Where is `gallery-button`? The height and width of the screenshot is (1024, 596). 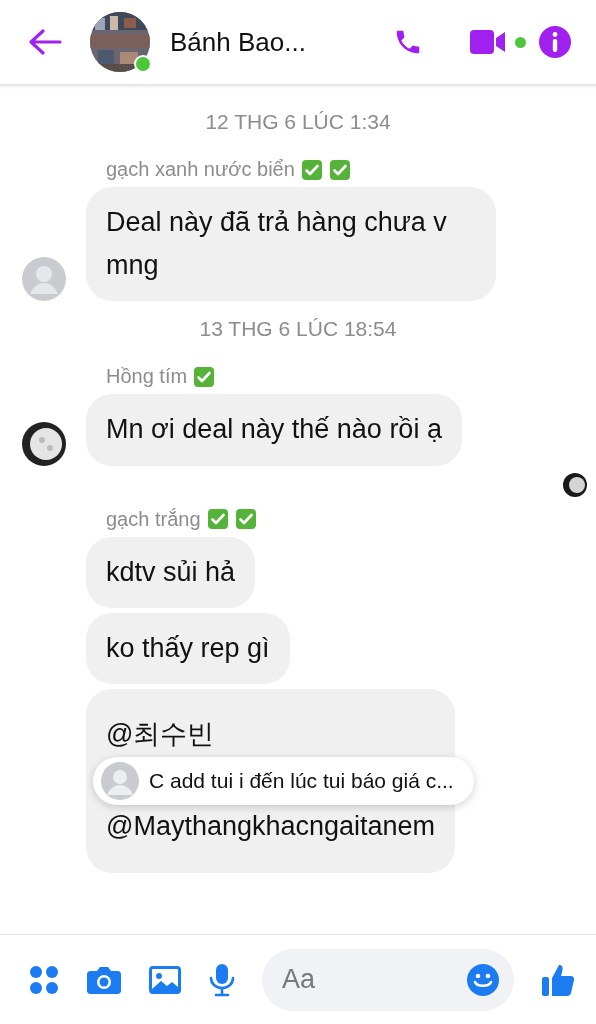 gallery-button is located at coordinates (165, 979).